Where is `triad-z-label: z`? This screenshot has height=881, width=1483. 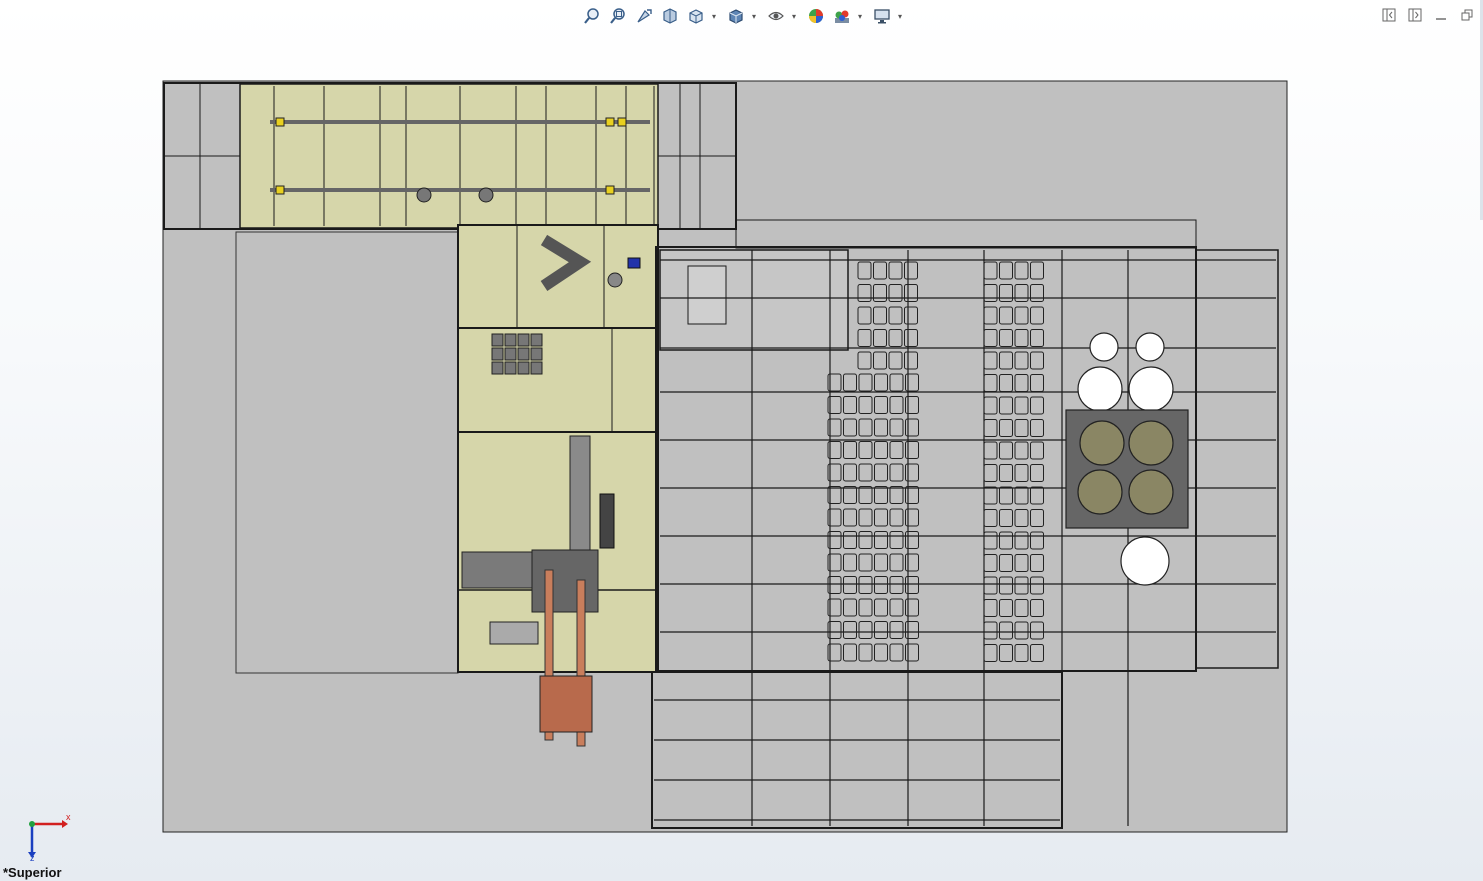 triad-z-label: z is located at coordinates (32, 857).